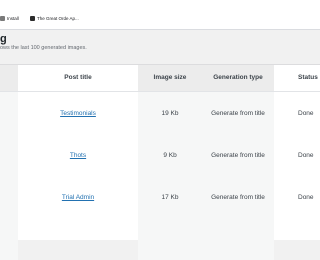 This screenshot has height=260, width=320. Describe the element at coordinates (238, 78) in the screenshot. I see `header-generation-type: Generation type` at that location.